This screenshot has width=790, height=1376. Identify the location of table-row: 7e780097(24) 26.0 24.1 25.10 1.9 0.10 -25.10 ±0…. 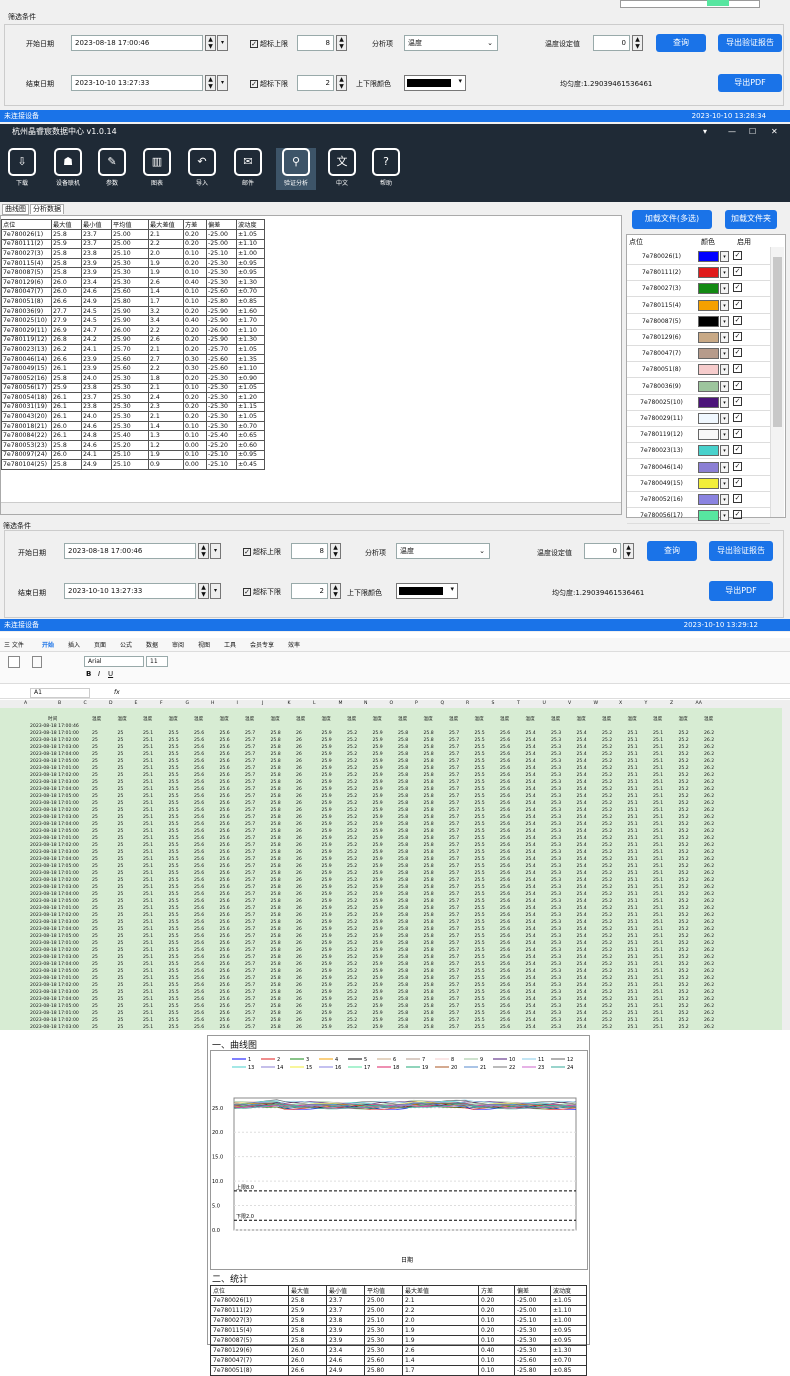
(133, 455).